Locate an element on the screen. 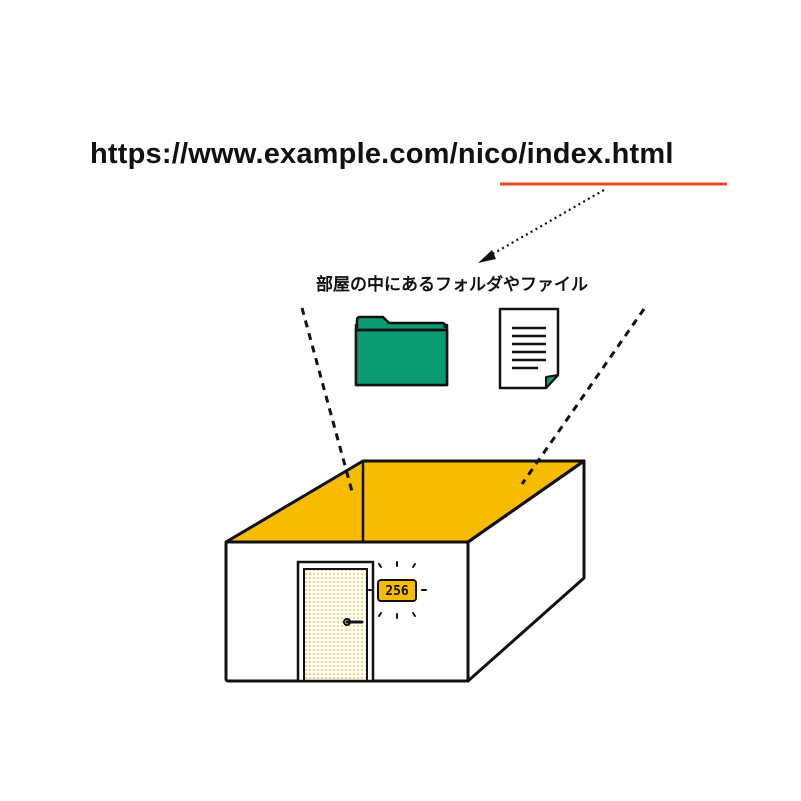 The height and width of the screenshot is (801, 801). room-number: 256 is located at coordinates (397, 591).